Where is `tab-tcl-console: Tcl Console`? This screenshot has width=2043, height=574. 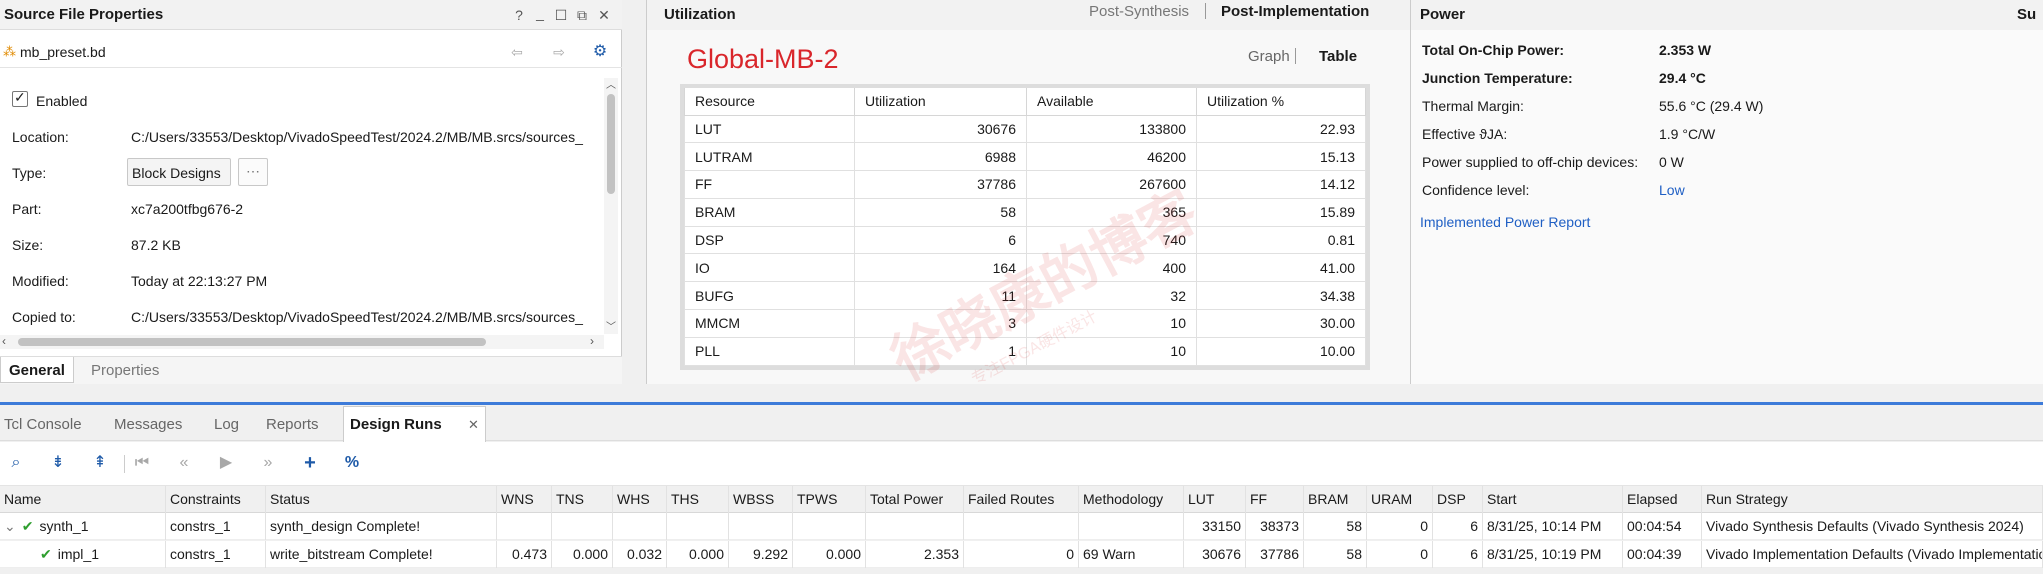
tab-tcl-console: Tcl Console is located at coordinates (43, 425).